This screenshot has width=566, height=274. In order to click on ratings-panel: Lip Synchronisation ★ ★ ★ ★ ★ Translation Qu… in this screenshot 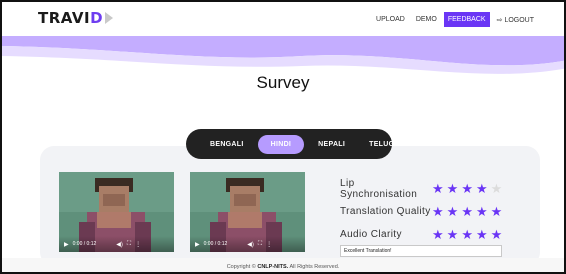, I will do `click(422, 211)`.